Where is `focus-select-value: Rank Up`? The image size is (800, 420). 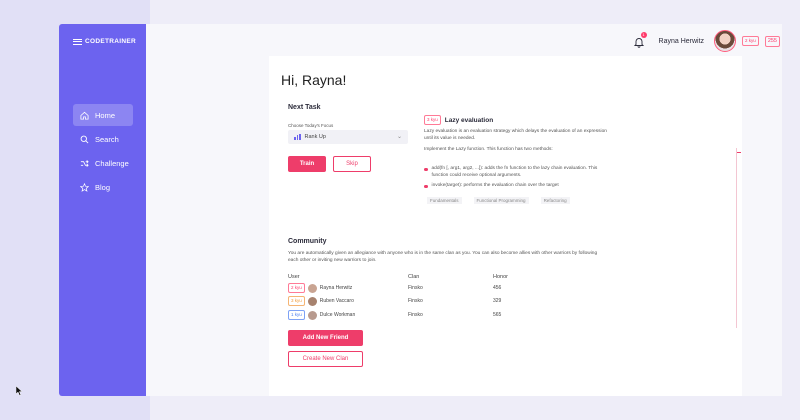 focus-select-value: Rank Up is located at coordinates (315, 137).